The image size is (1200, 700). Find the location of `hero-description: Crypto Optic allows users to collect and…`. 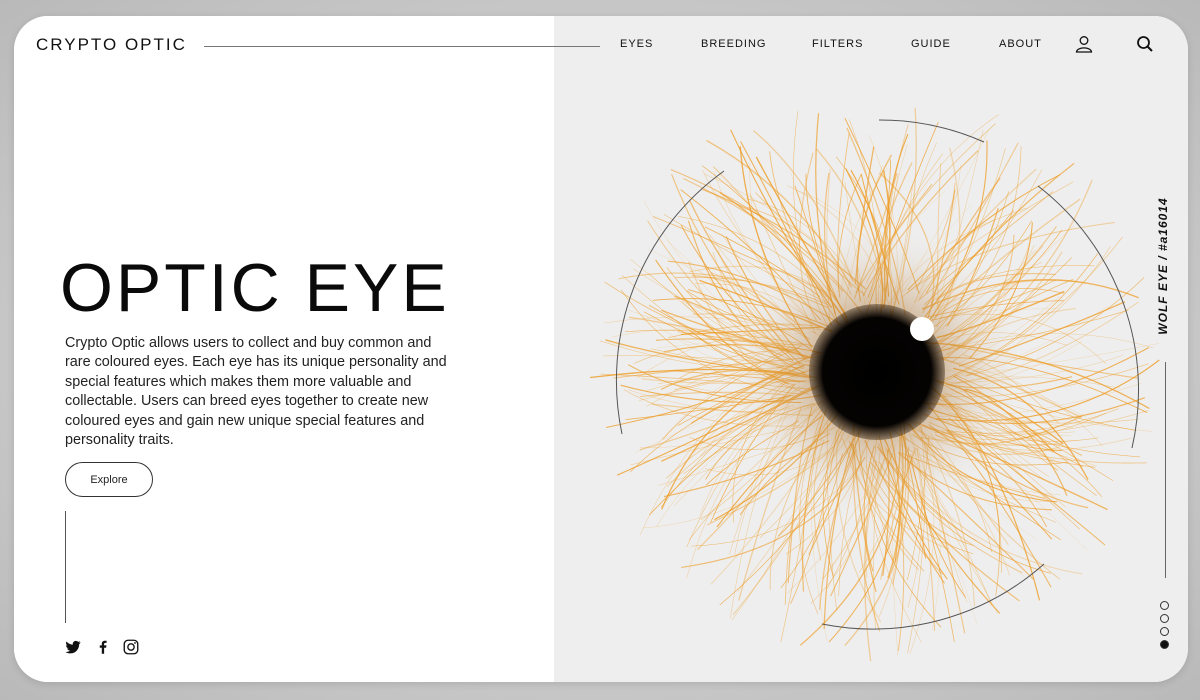

hero-description: Crypto Optic allows users to collect and… is located at coordinates (256, 392).